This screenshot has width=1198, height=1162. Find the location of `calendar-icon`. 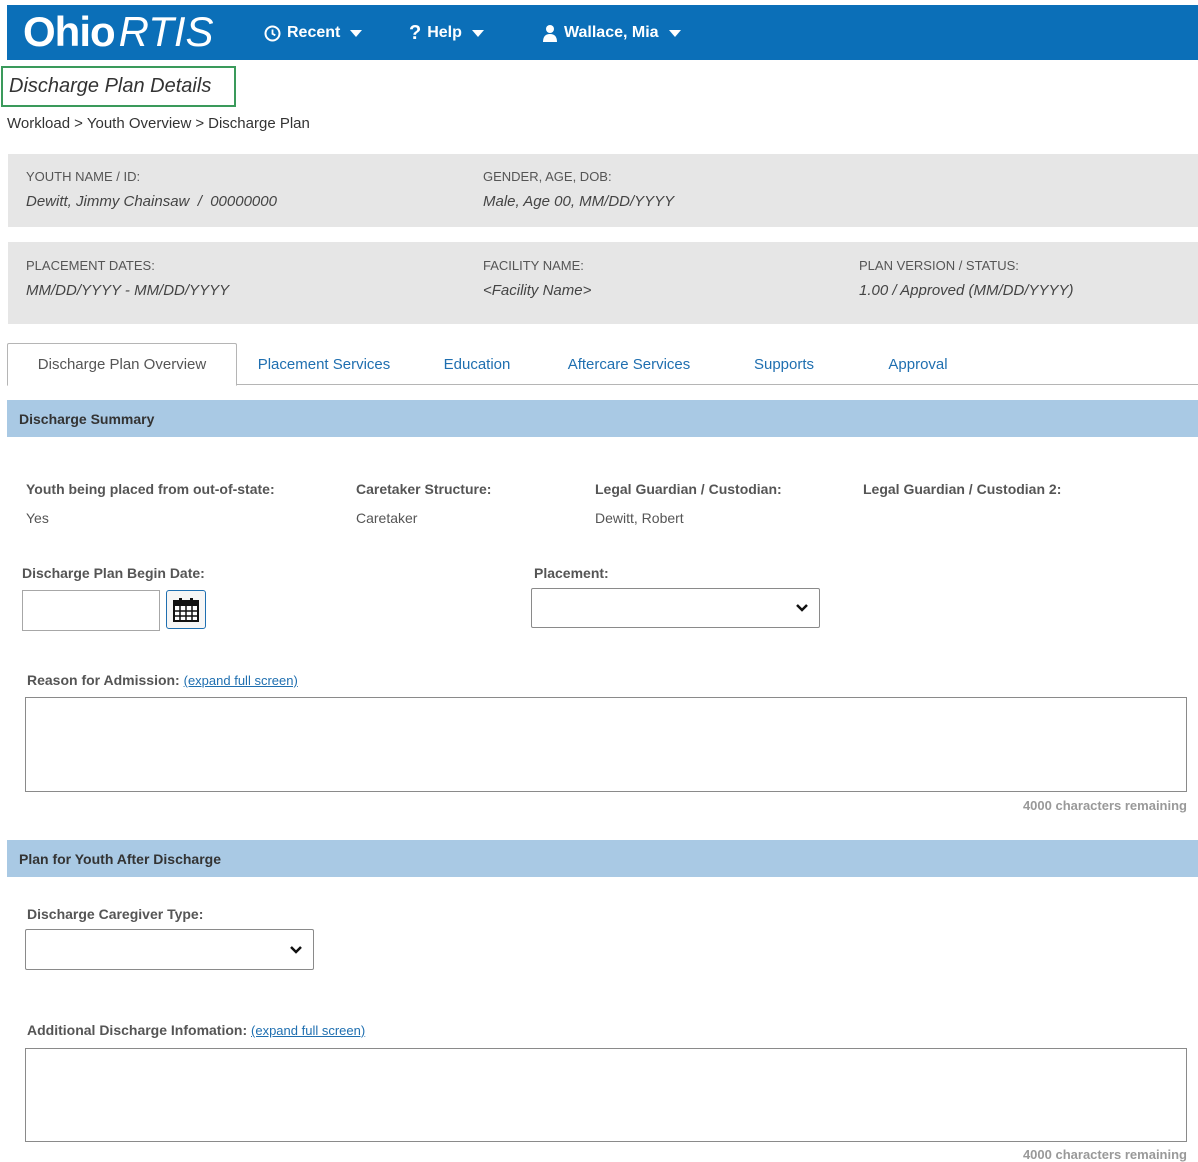

calendar-icon is located at coordinates (186, 609).